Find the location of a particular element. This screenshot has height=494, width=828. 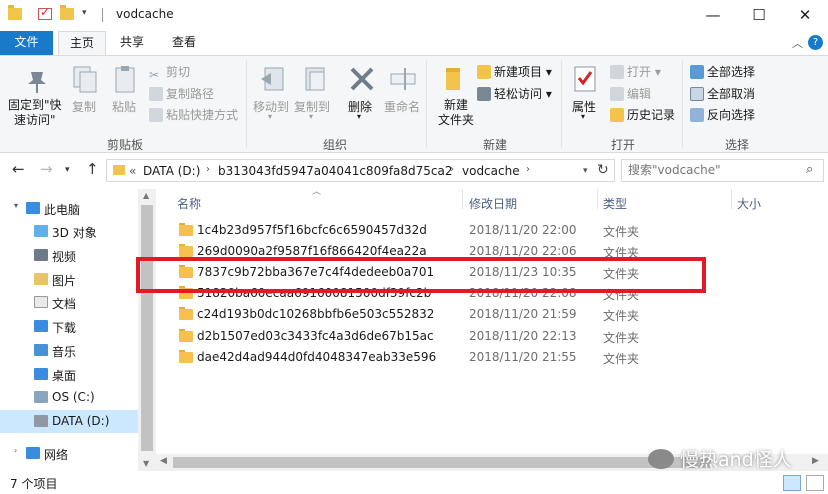

scroll-right-icon: ▶ is located at coordinates (815, 461).